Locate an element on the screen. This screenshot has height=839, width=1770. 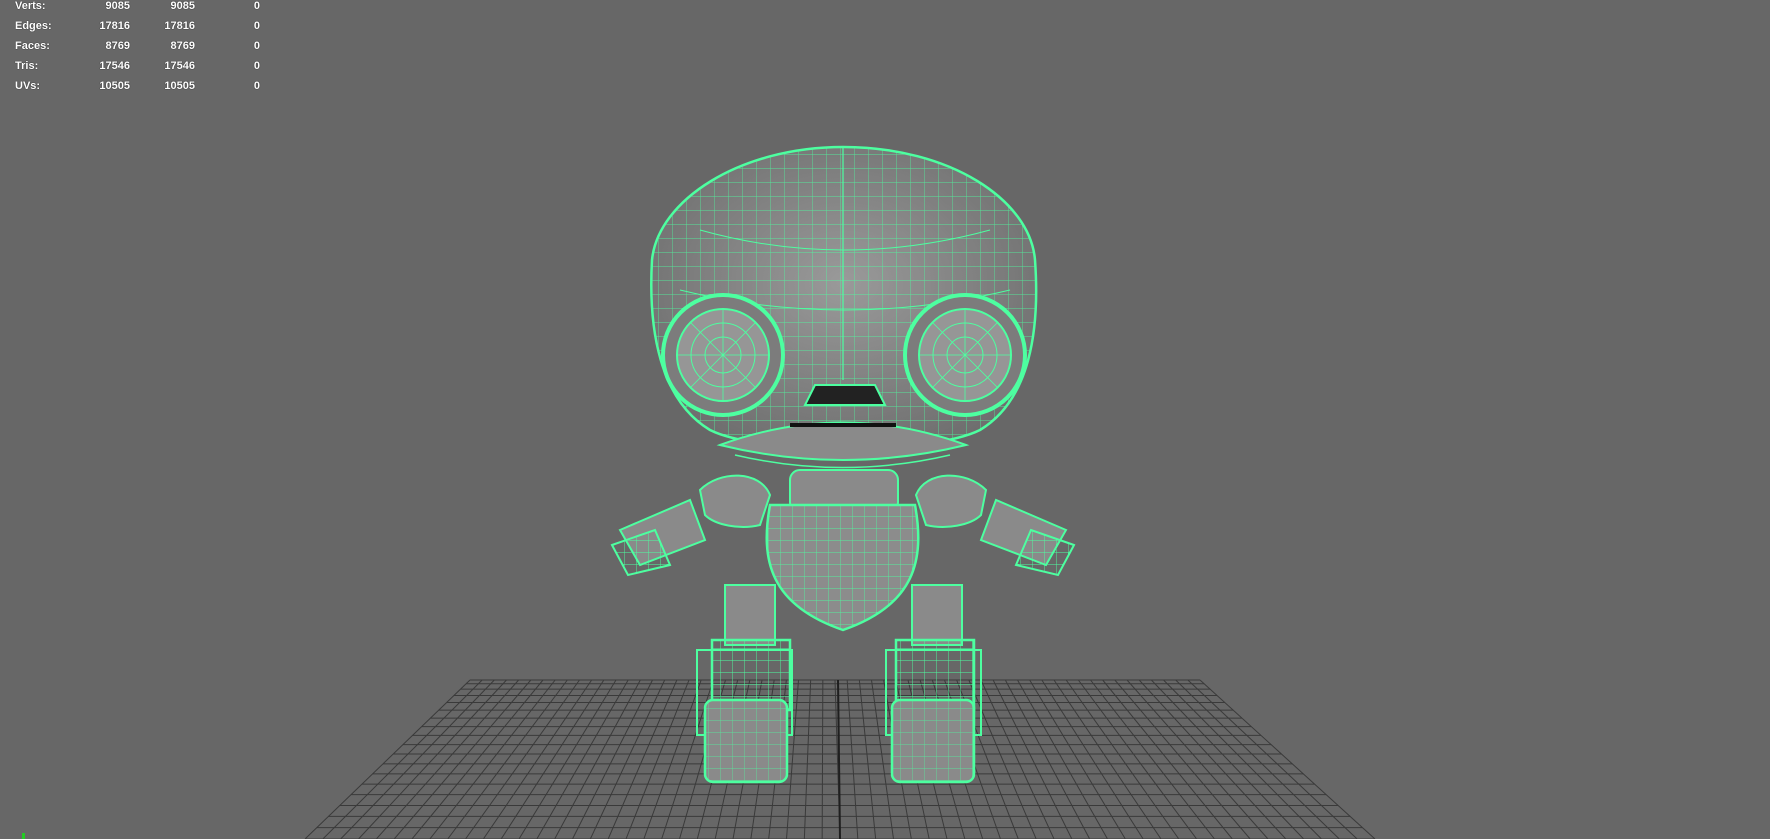
hud-value-selected: 10505 is located at coordinates (179, 86).